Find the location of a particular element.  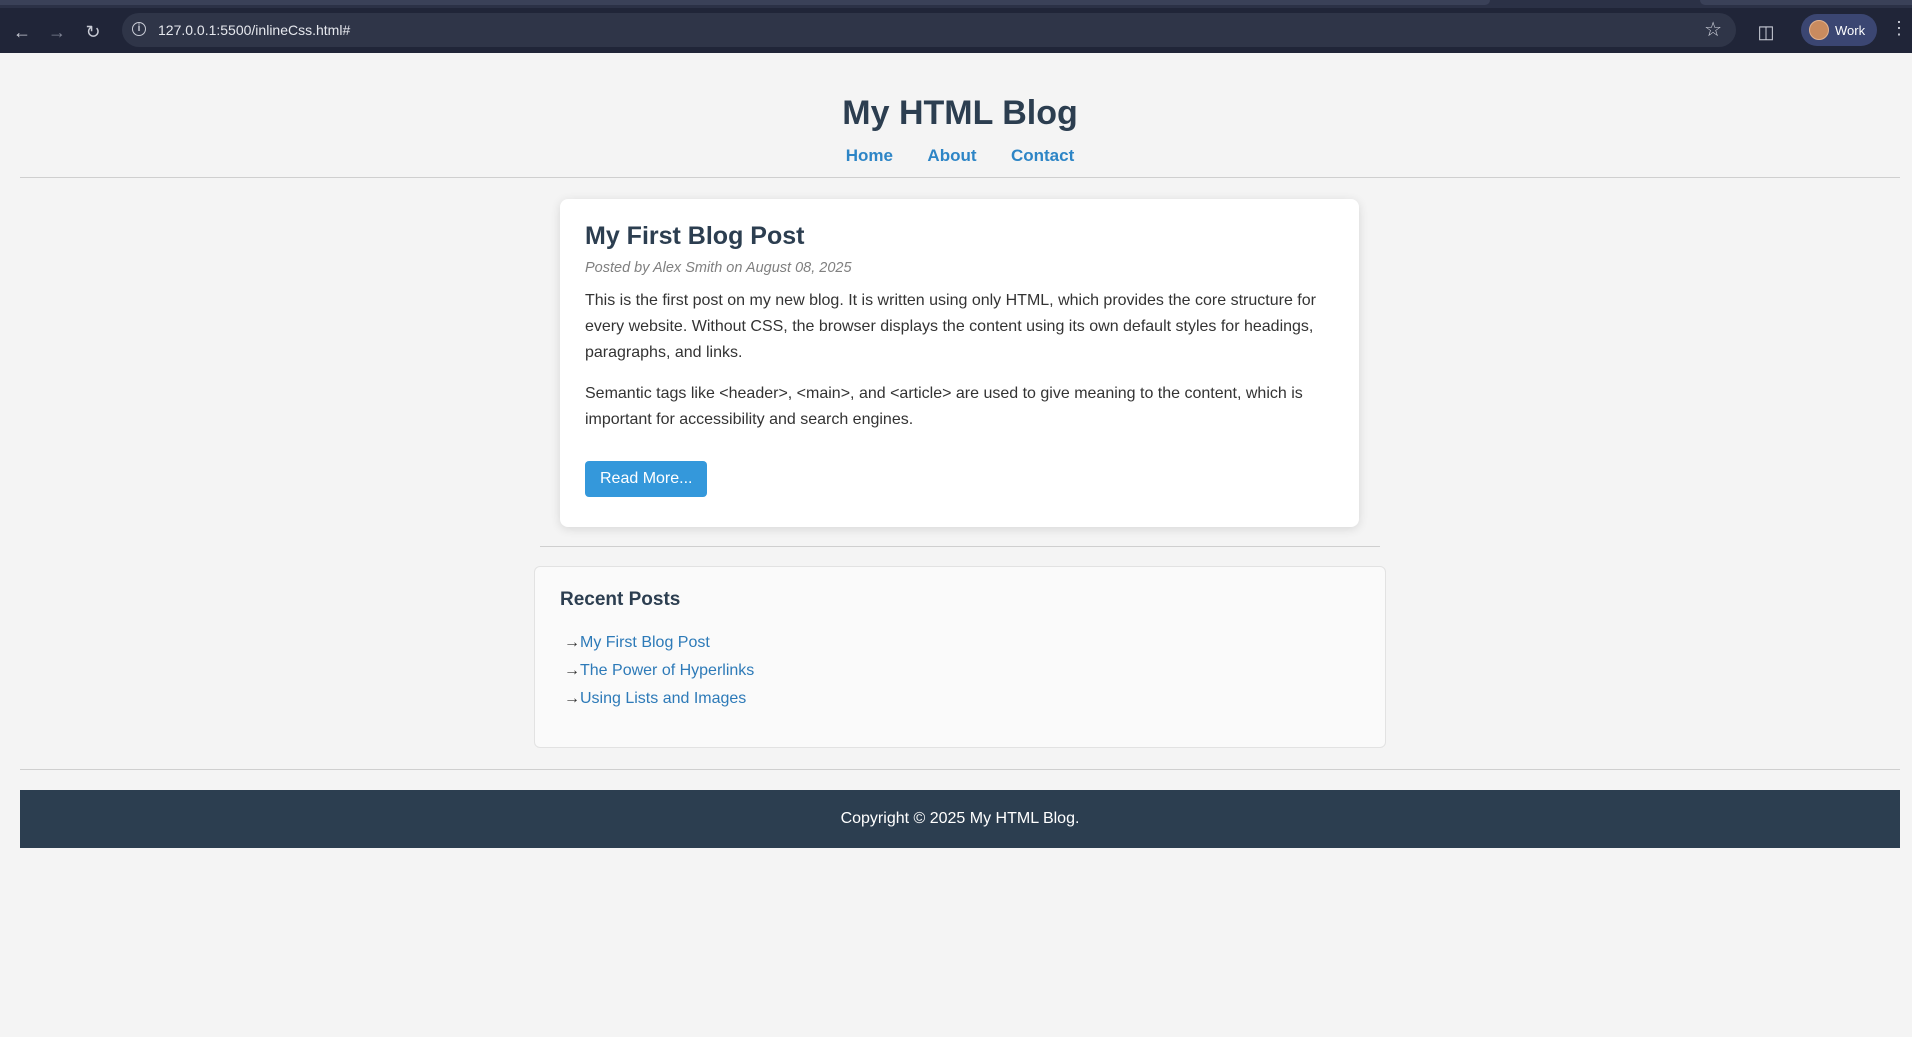

recent-posts-title: Recent Posts is located at coordinates (620, 599).